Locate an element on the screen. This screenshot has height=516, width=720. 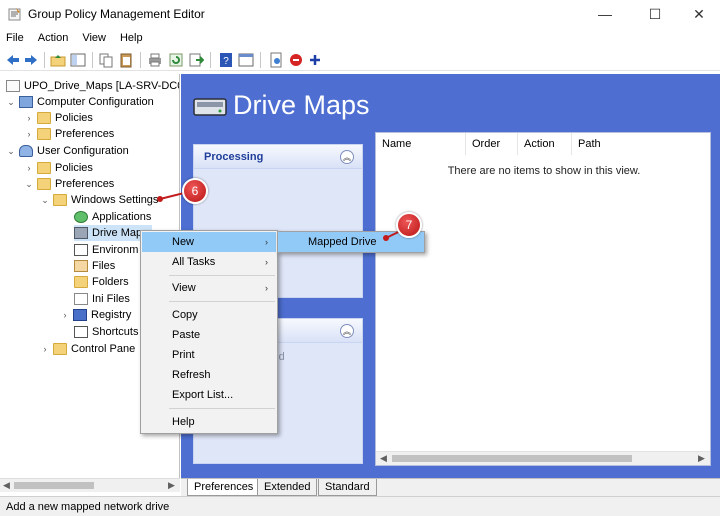
menu-item-label: Refresh is located at coordinates (191, 375).